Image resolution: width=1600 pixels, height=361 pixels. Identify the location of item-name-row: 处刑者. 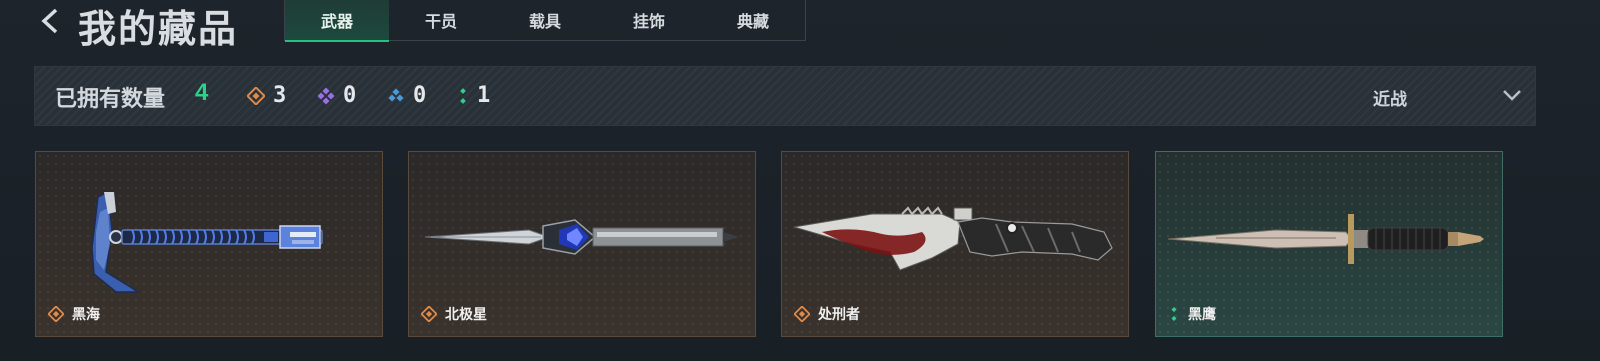
(827, 314).